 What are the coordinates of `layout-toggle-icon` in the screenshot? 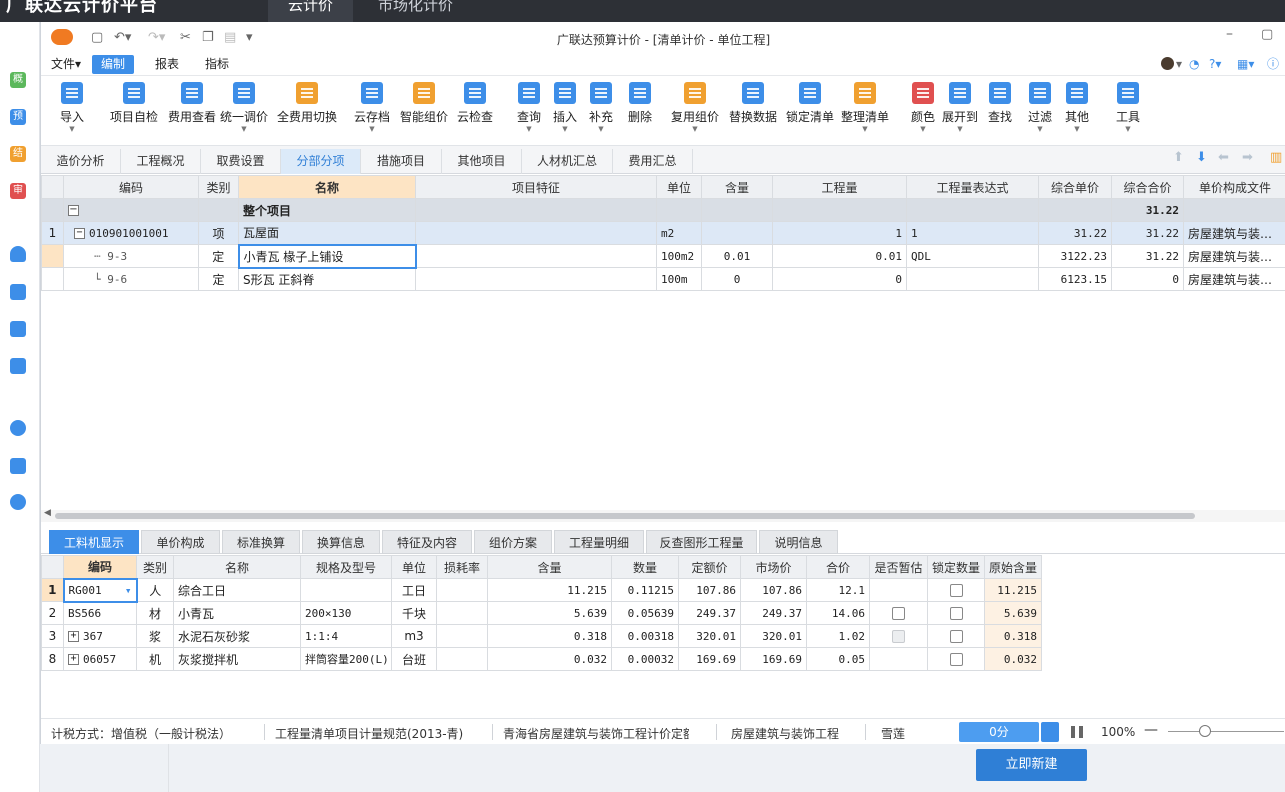 It's located at (1050, 732).